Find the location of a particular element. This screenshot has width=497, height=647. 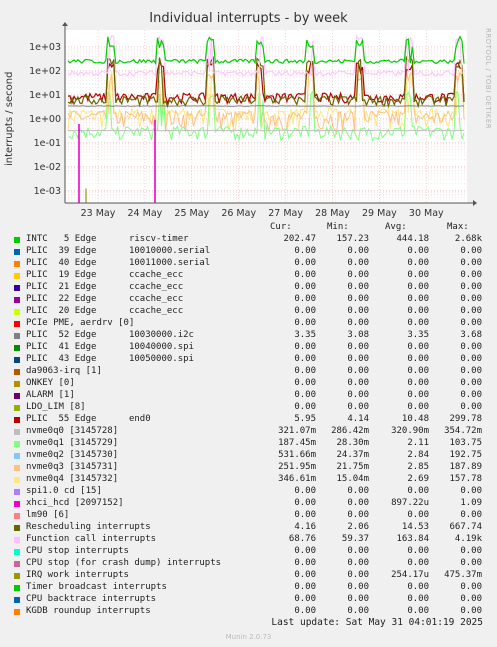

legend-avg-value: 14.53 is located at coordinates (415, 527).